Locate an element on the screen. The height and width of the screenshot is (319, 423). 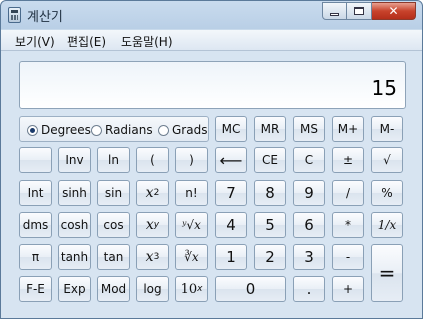
digit-8-button: 8 is located at coordinates (270, 193).